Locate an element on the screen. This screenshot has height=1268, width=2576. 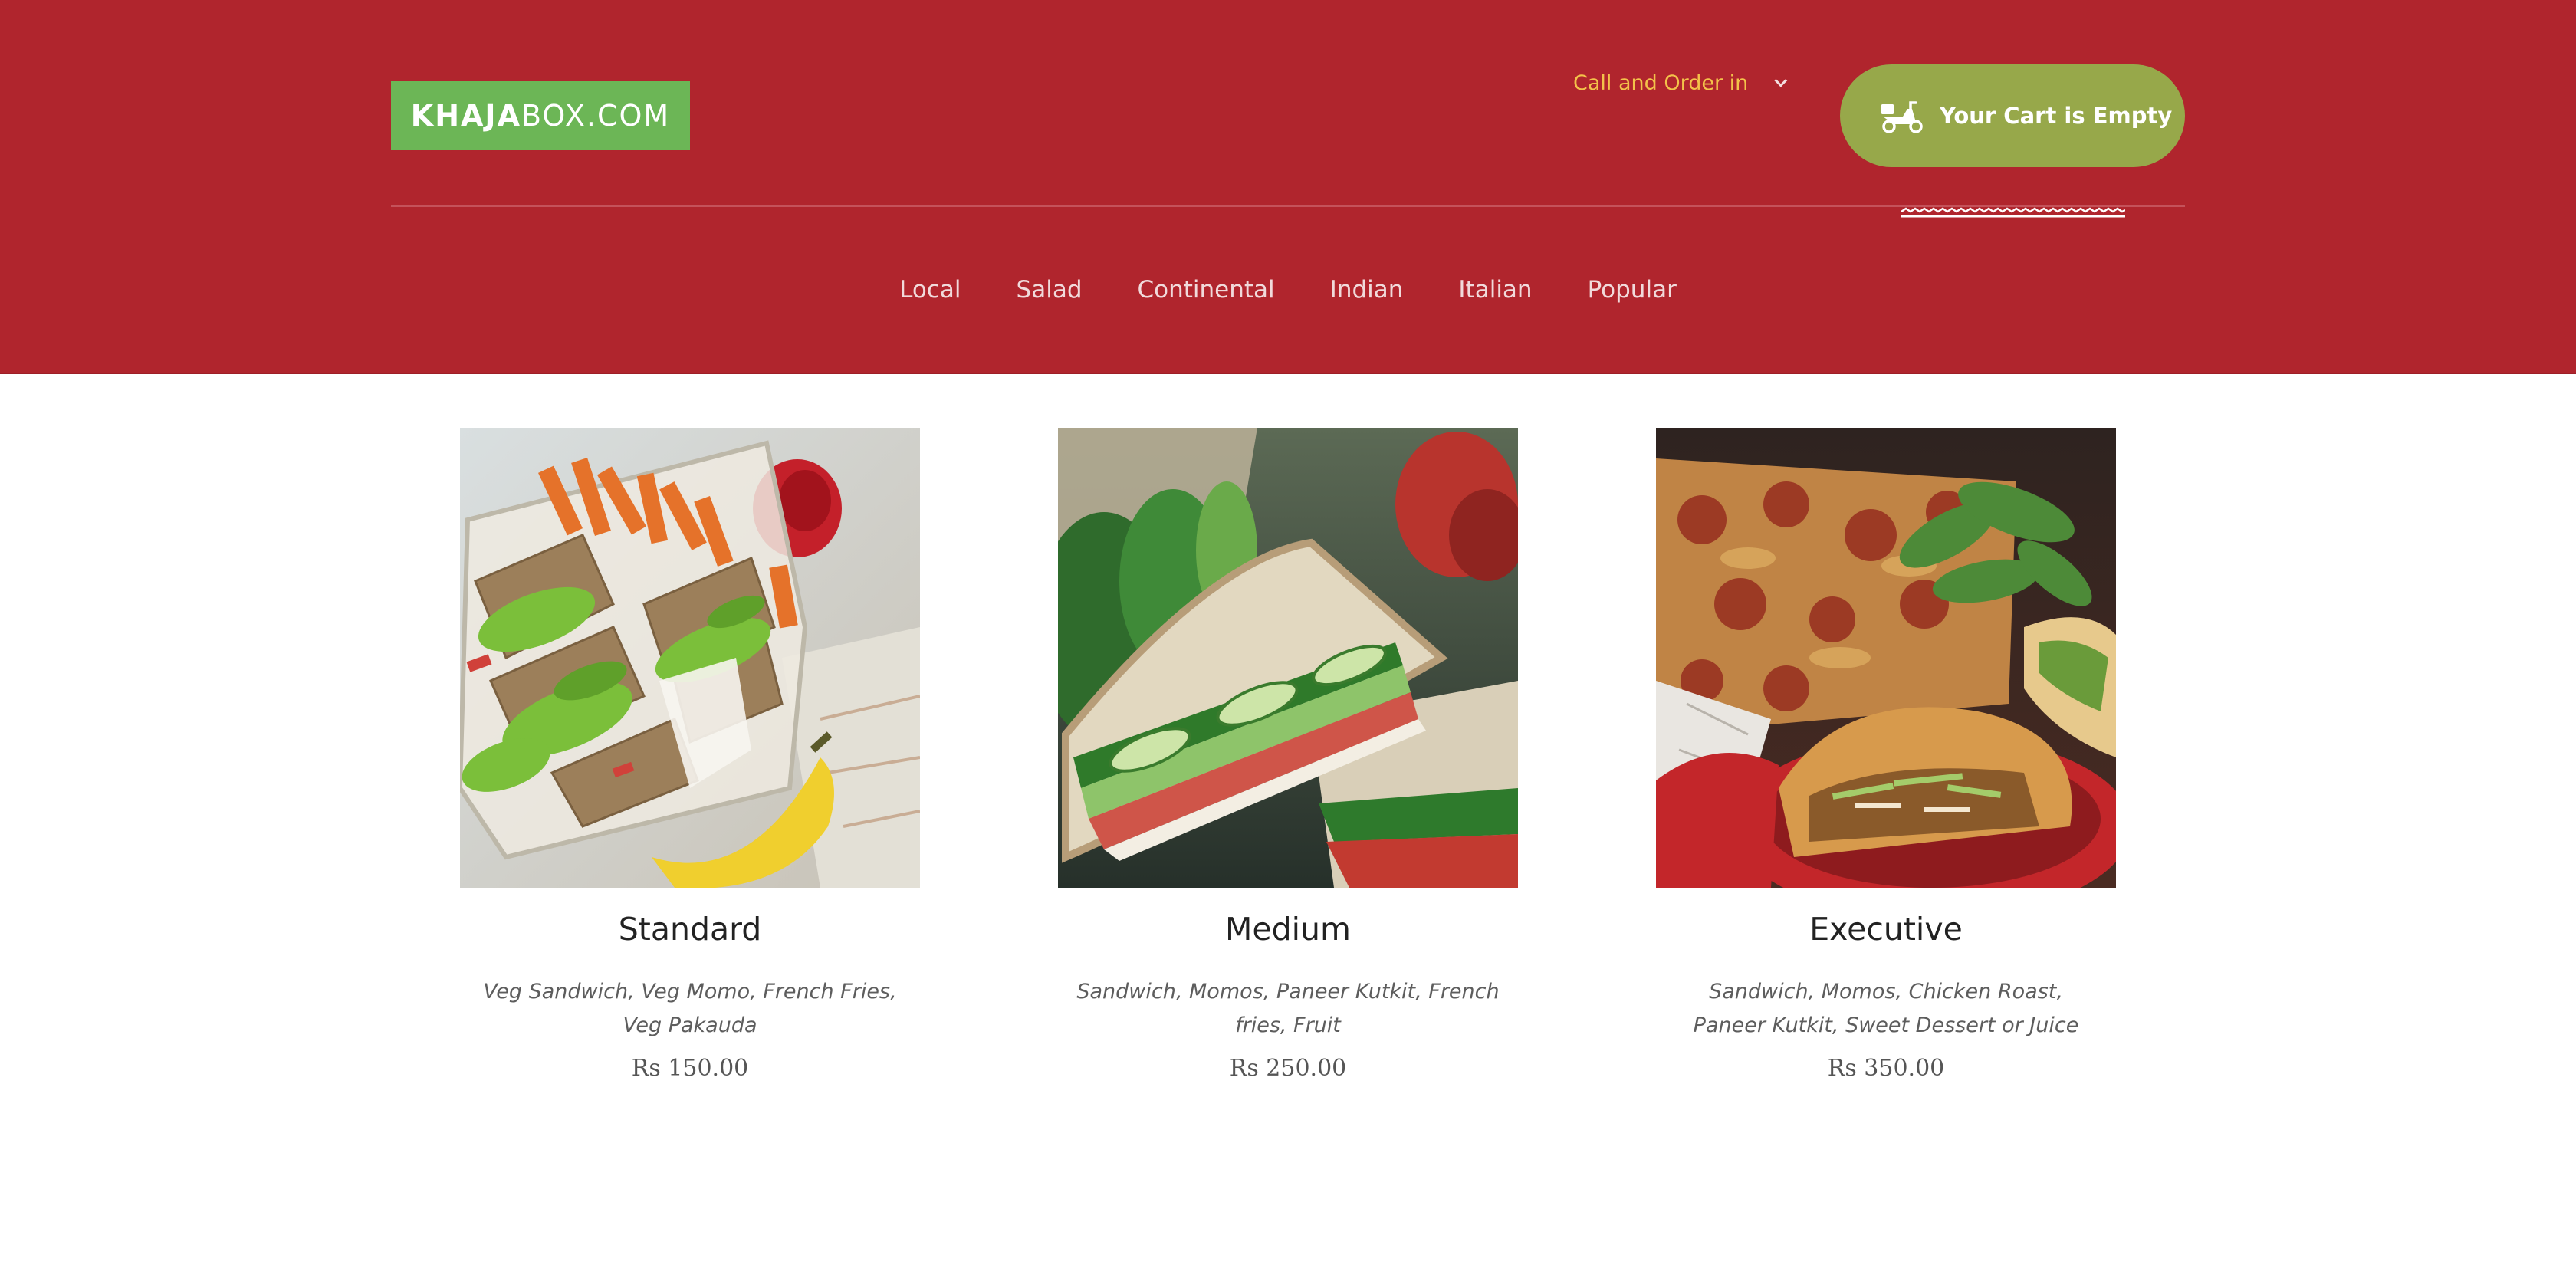
header-divider is located at coordinates (1288, 206).